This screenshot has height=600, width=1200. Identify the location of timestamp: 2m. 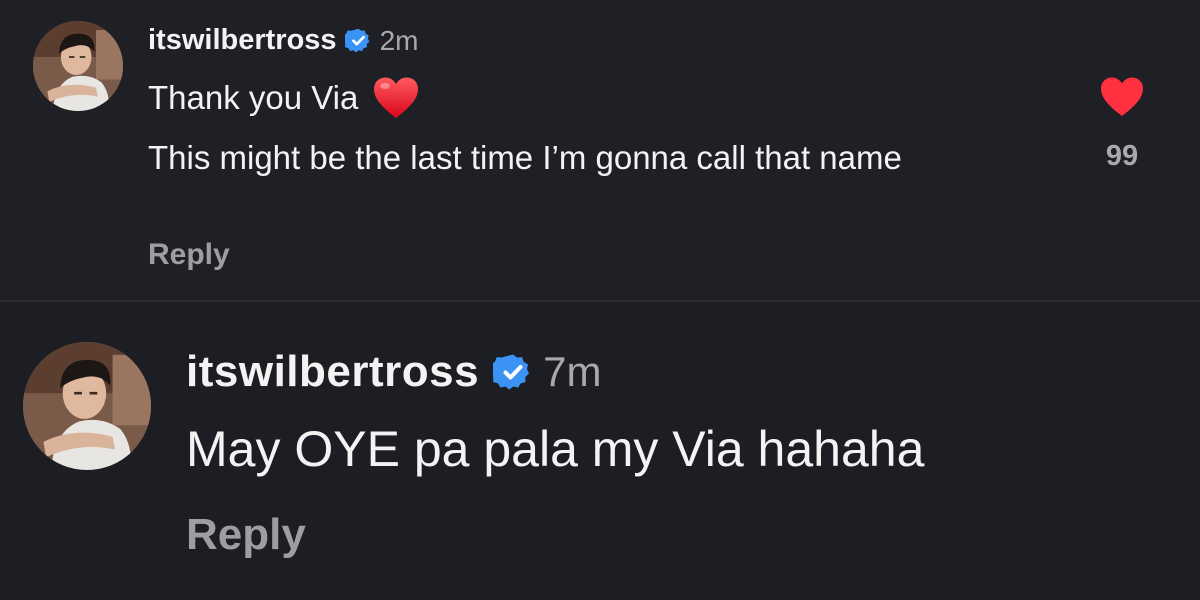
(399, 40).